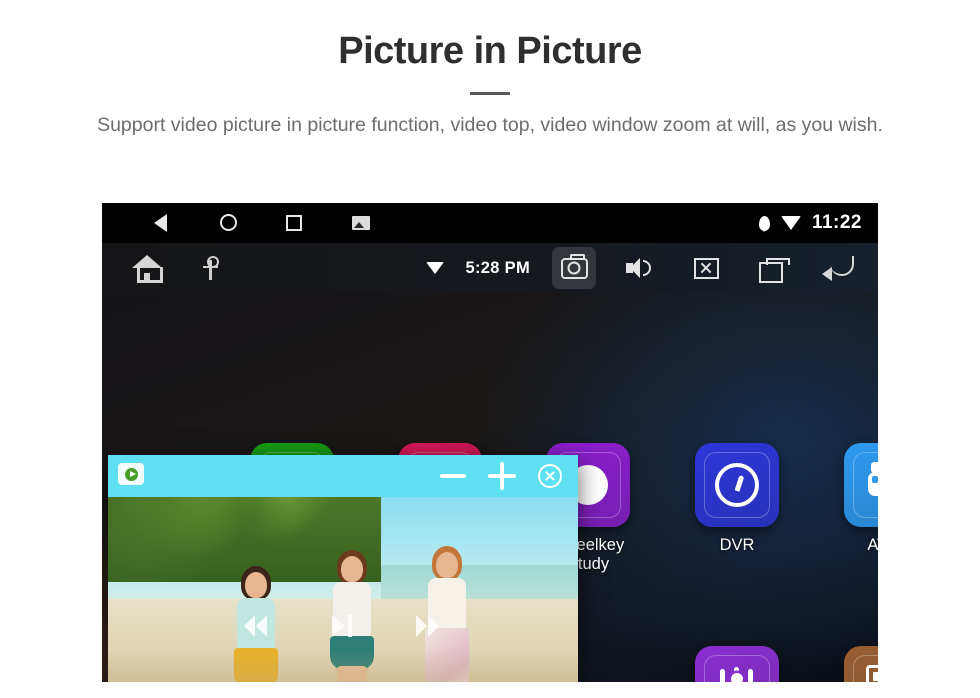 Image resolution: width=980 pixels, height=698 pixels. Describe the element at coordinates (363, 223) in the screenshot. I see `screenshot-icon` at that location.